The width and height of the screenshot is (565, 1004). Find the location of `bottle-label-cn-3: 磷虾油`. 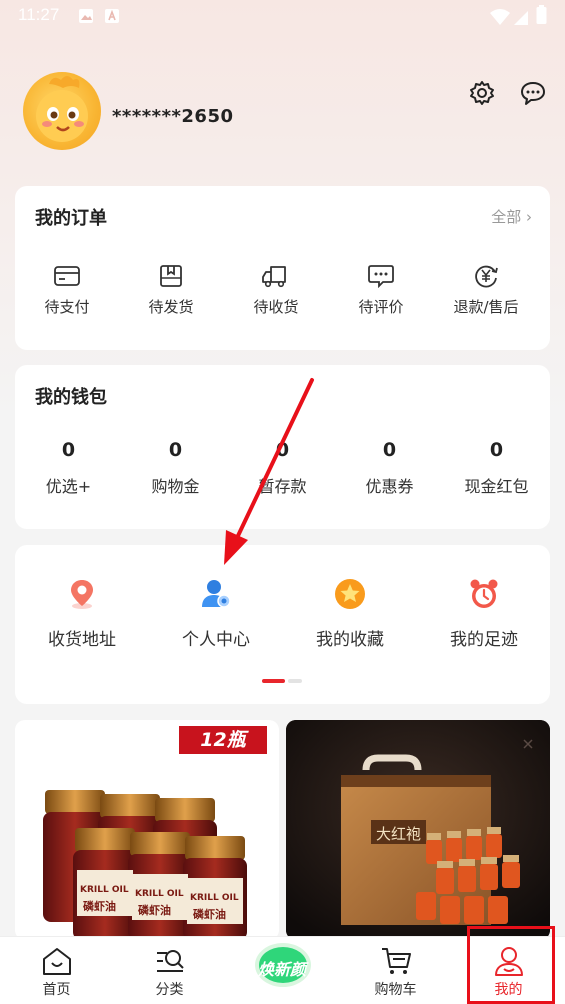

bottle-label-cn-3: 磷虾油 is located at coordinates (209, 914).